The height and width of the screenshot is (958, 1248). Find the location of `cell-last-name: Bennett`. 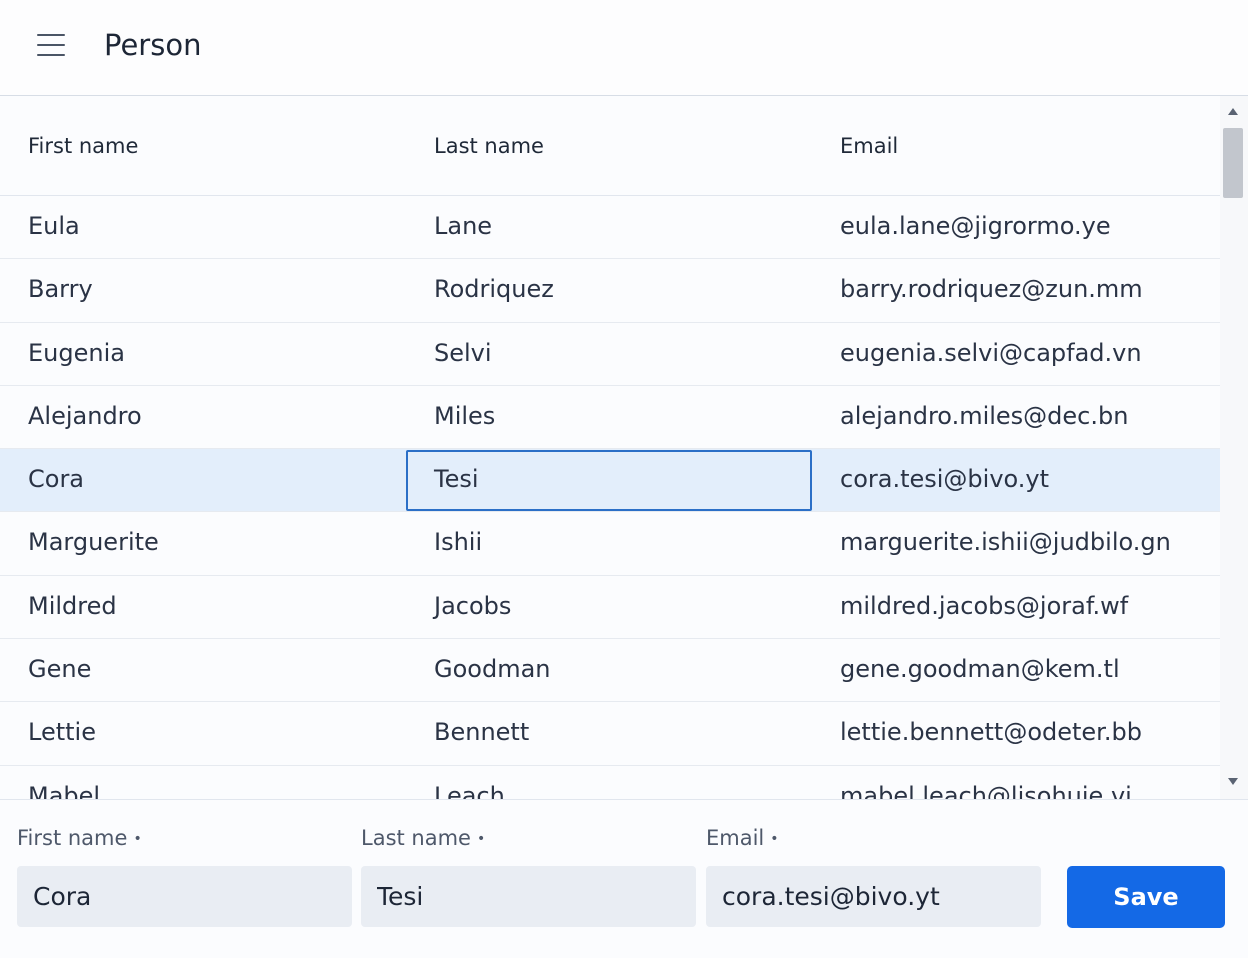

cell-last-name: Bennett is located at coordinates (482, 732).